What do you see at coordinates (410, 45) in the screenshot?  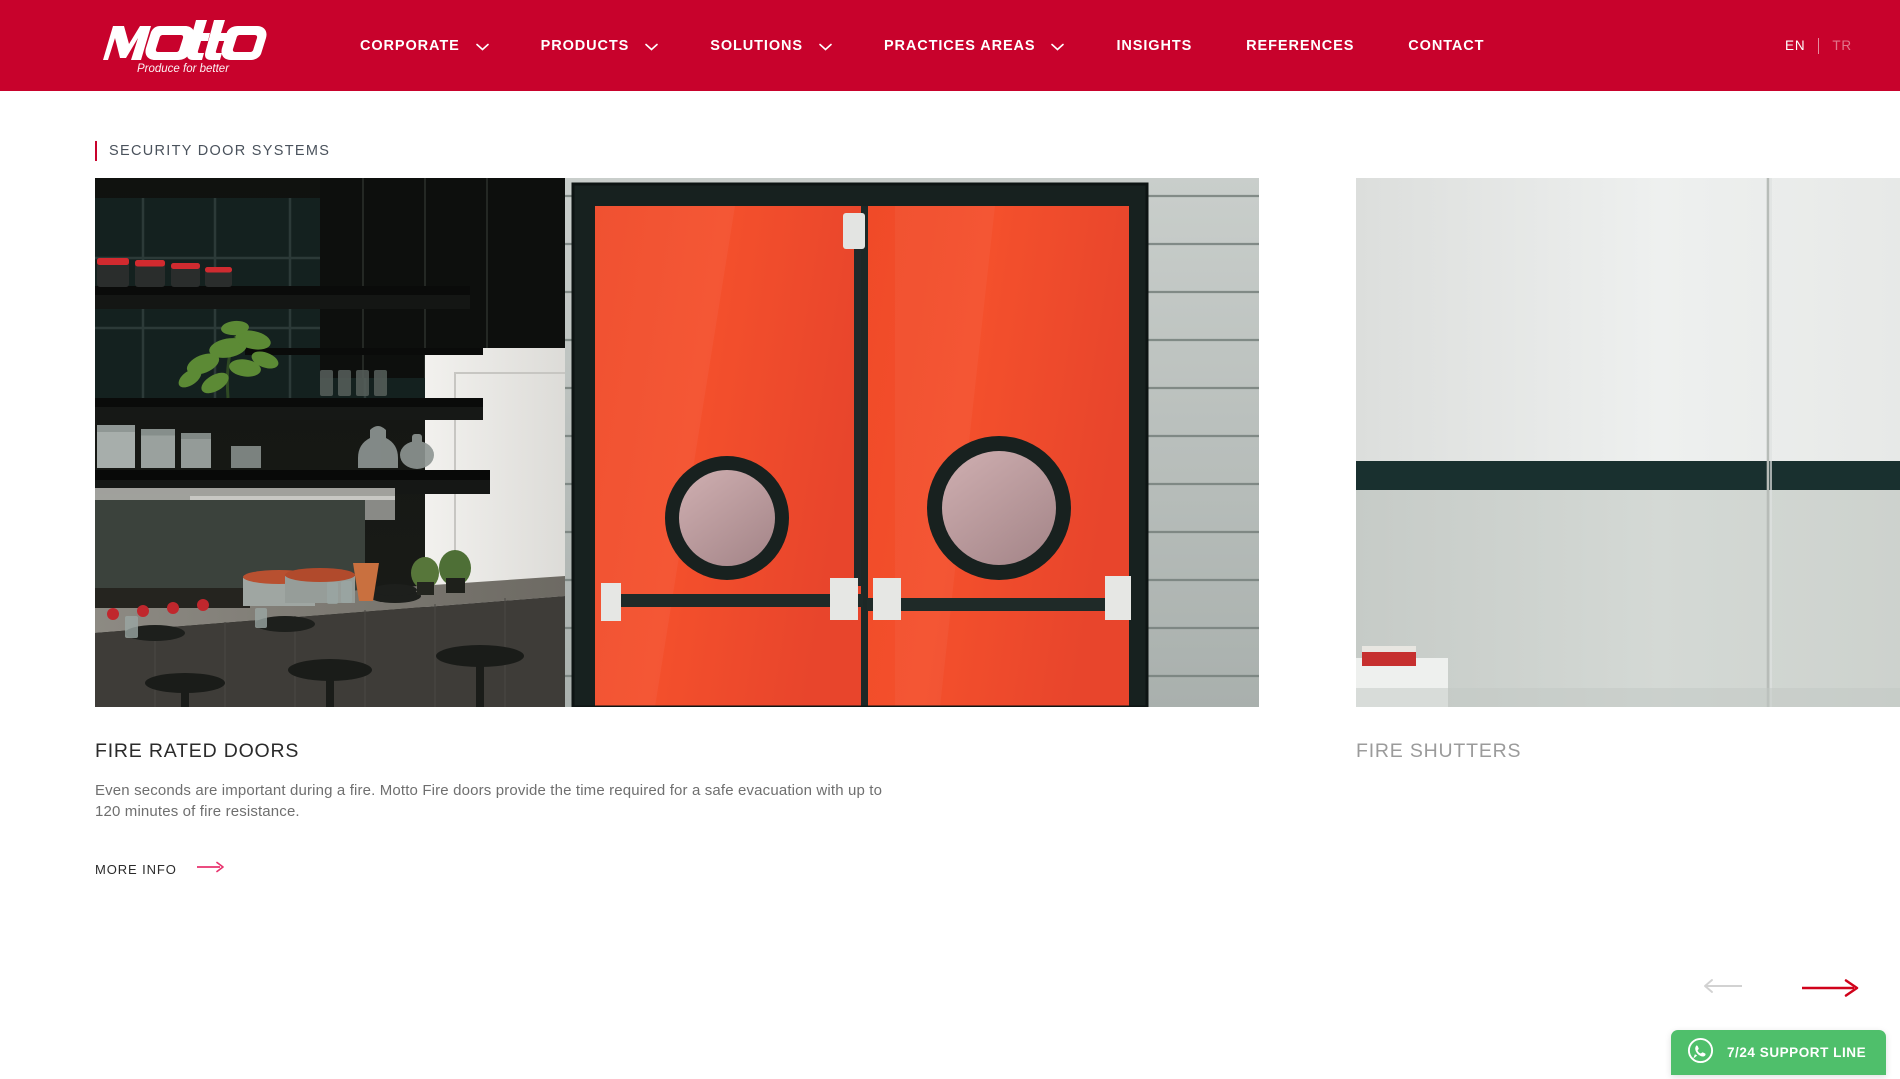 I see `nav-item-label: CORPORATE` at bounding box center [410, 45].